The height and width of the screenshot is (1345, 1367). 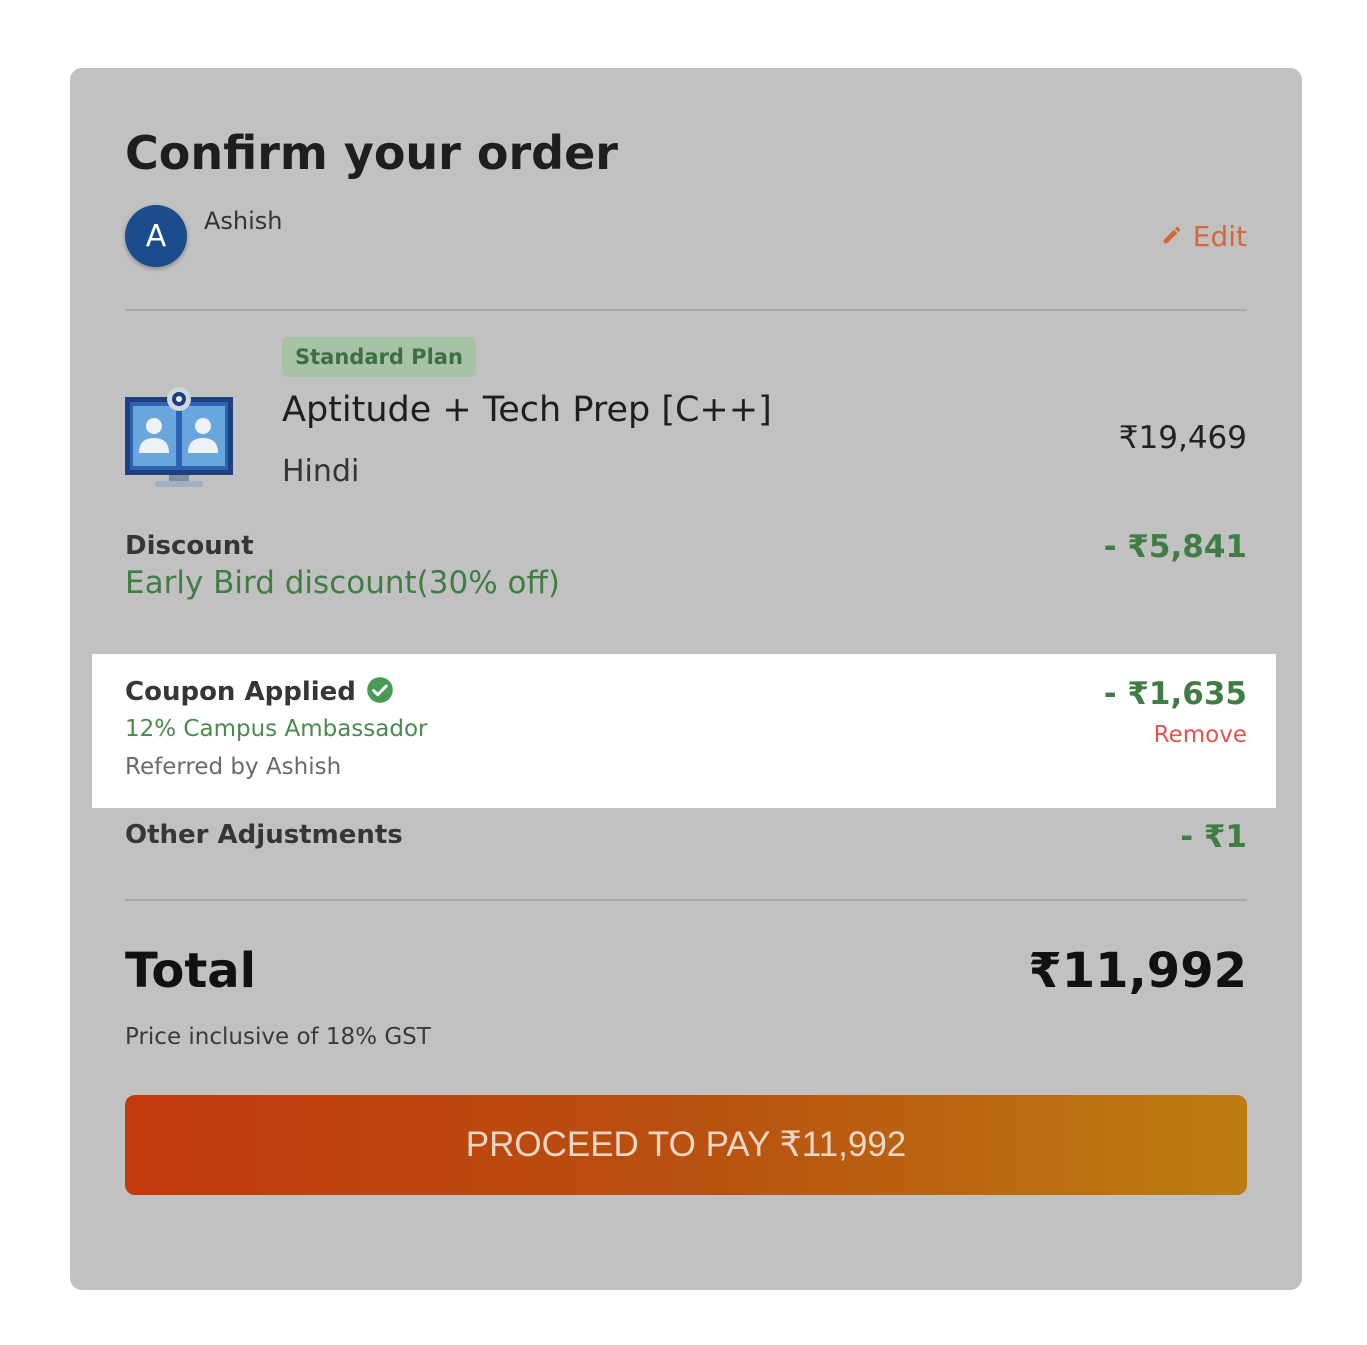 What do you see at coordinates (240, 692) in the screenshot?
I see `coupon-label: Coupon Applied` at bounding box center [240, 692].